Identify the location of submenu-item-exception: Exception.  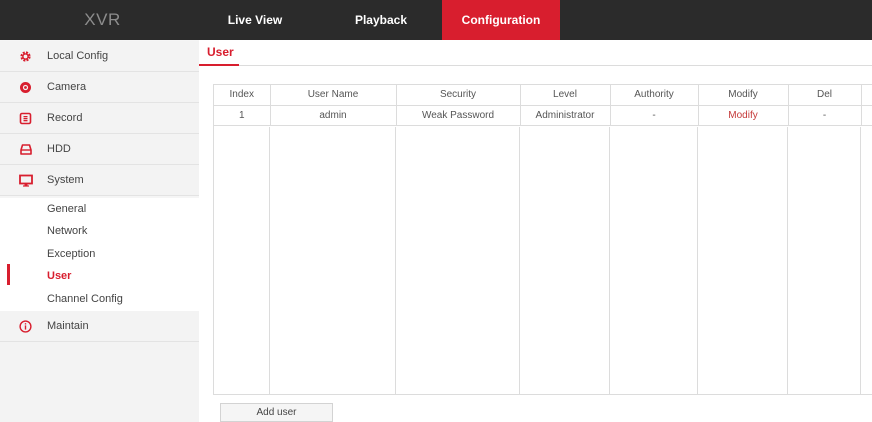
(71, 254).